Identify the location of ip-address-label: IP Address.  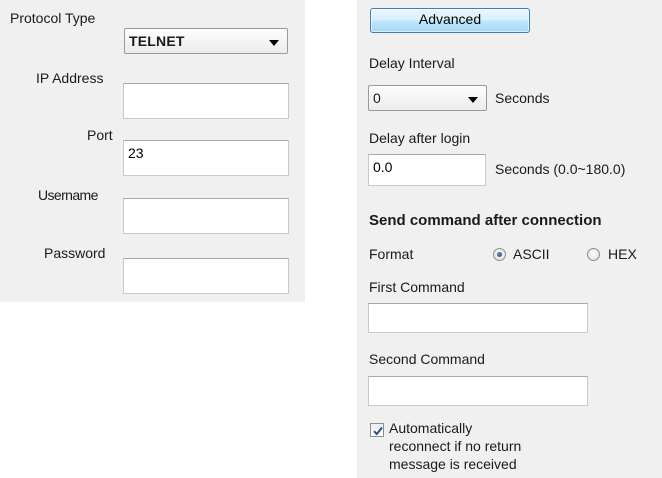
(70, 78).